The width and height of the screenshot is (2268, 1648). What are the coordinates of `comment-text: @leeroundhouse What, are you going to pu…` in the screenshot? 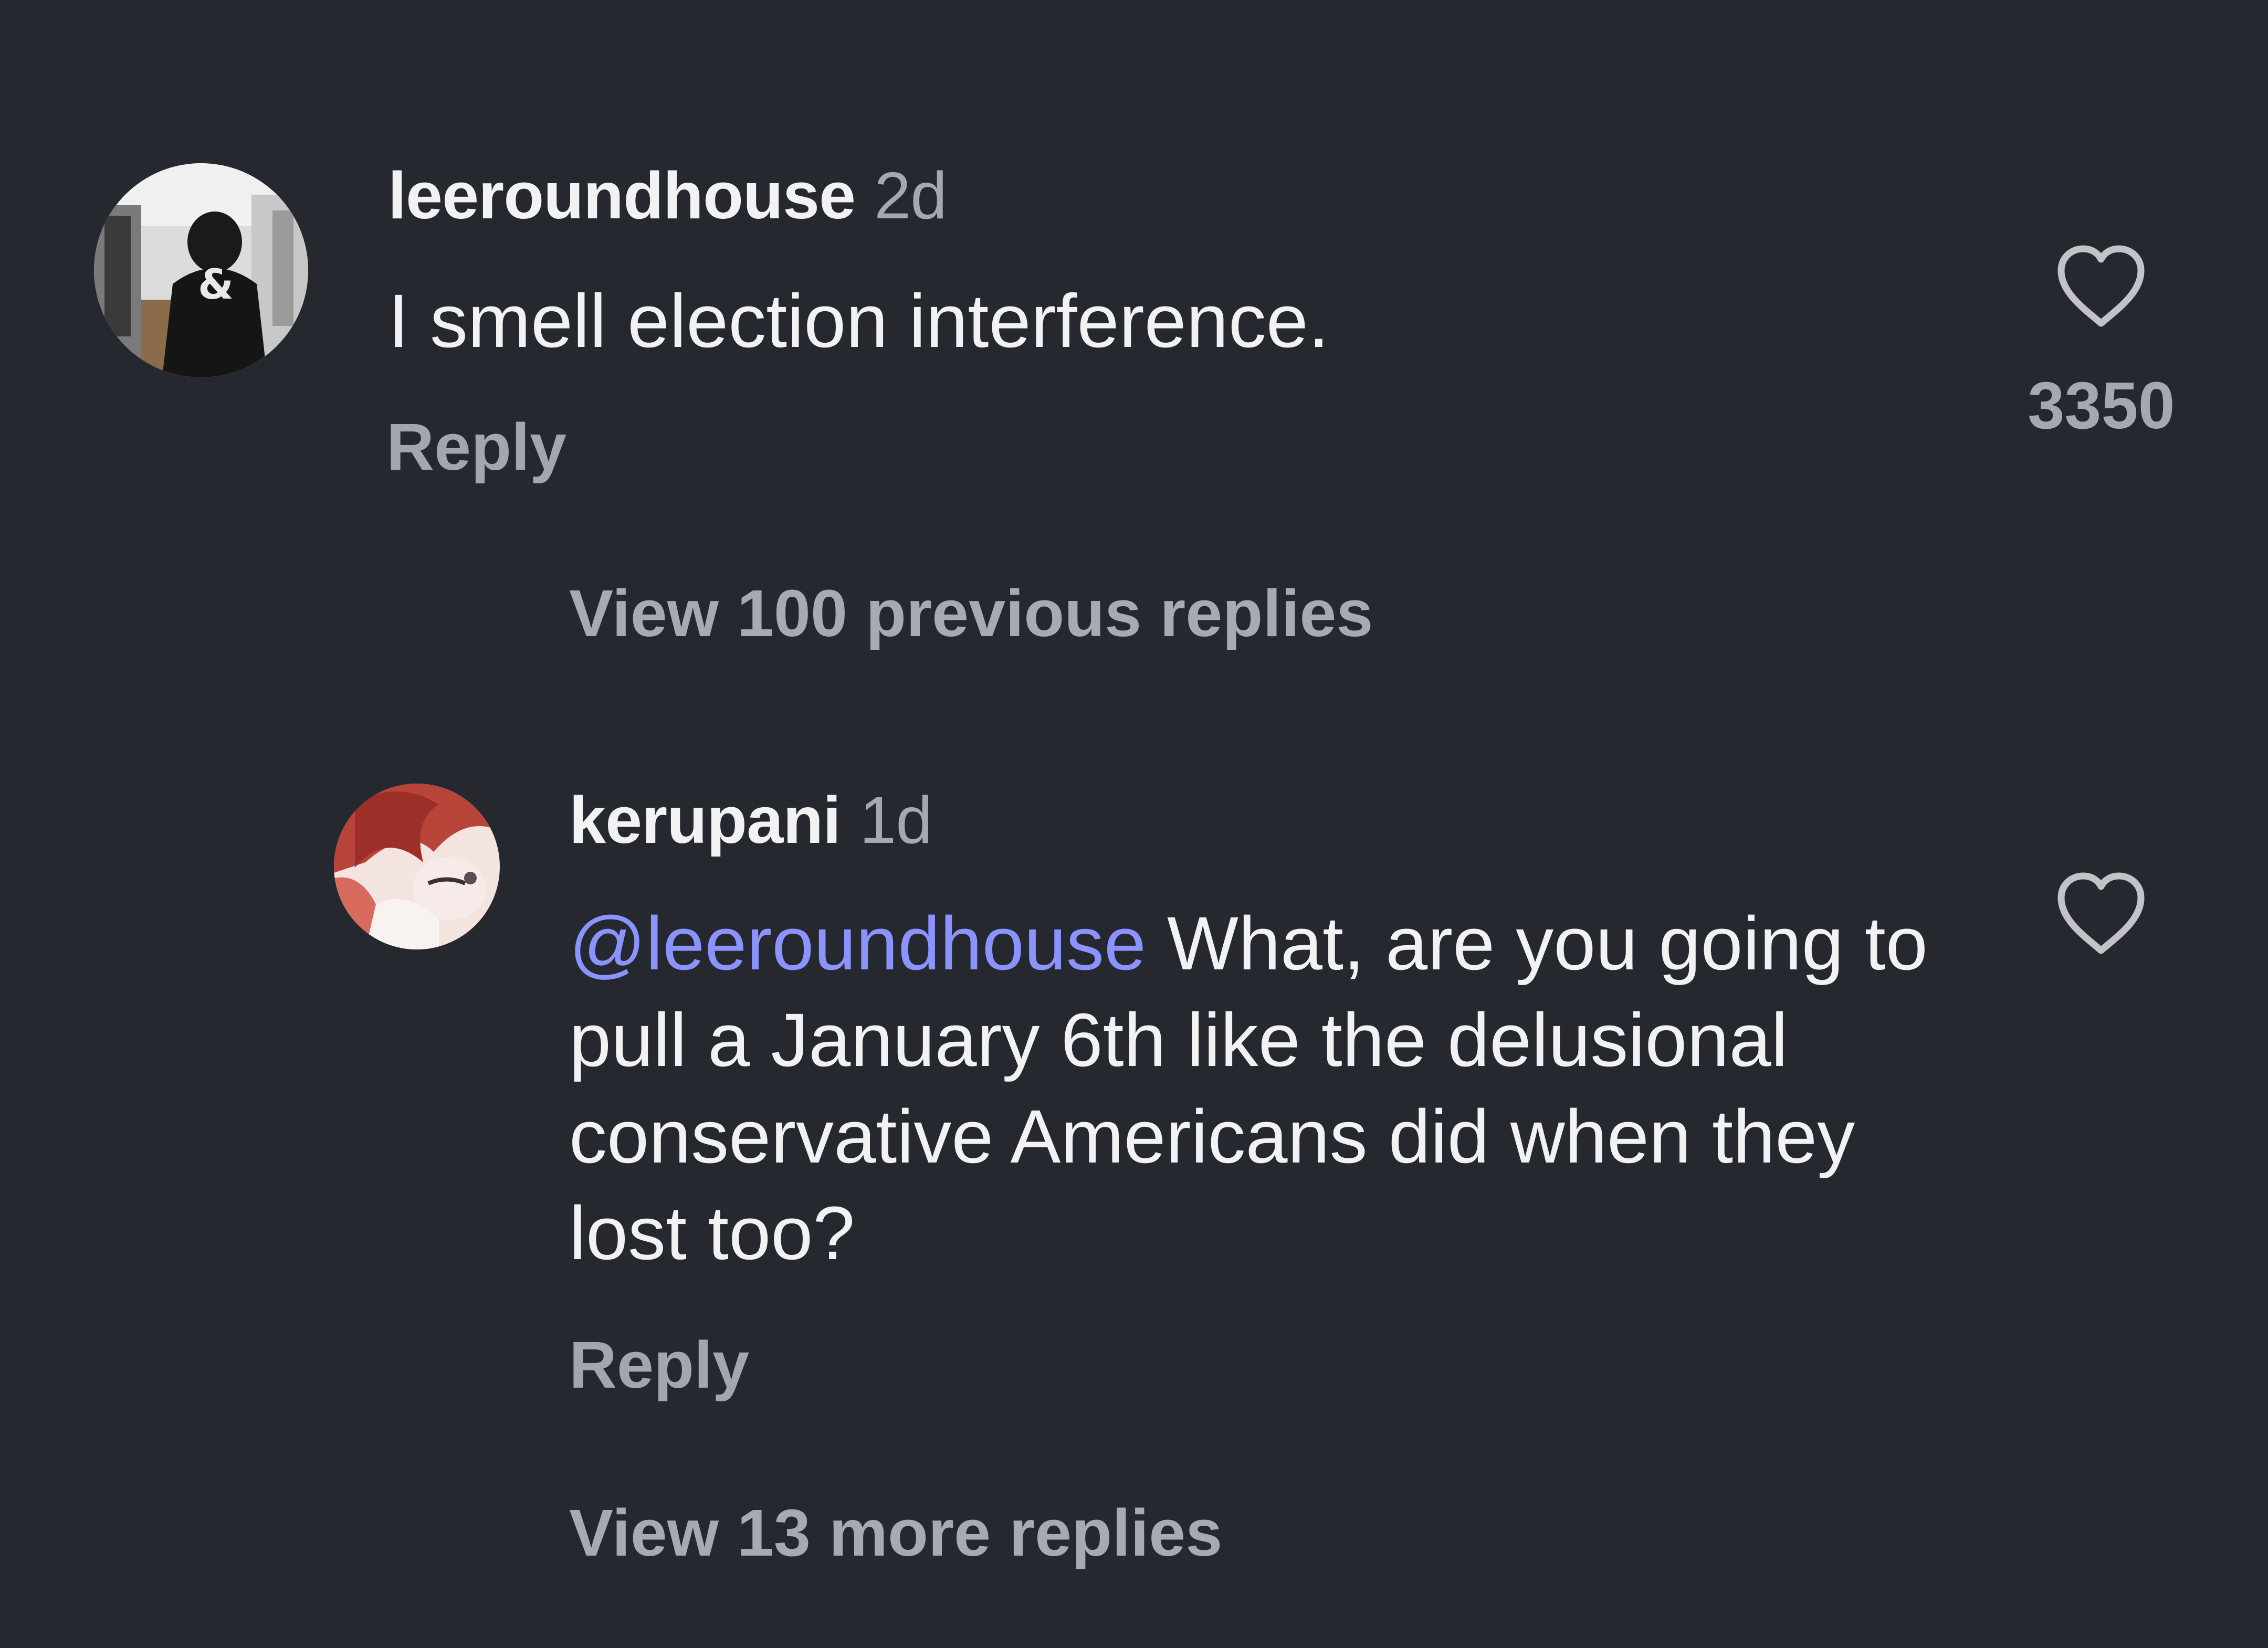 It's located at (1267, 1088).